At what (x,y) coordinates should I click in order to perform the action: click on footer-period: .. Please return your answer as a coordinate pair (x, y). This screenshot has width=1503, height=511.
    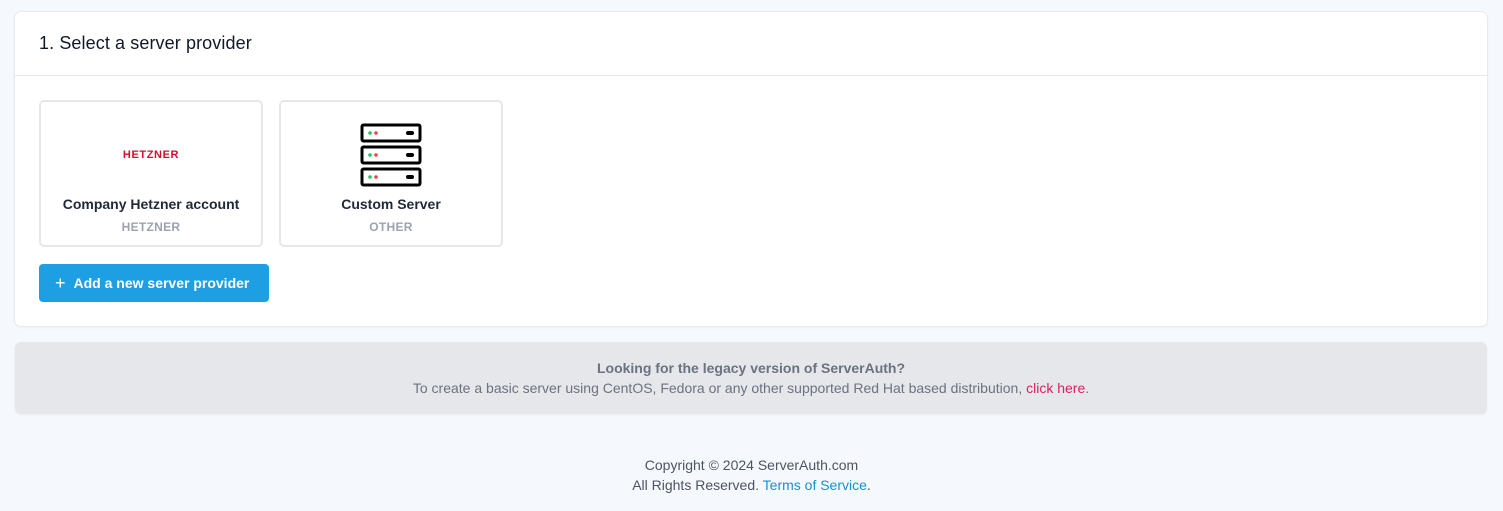
    Looking at the image, I should click on (868, 485).